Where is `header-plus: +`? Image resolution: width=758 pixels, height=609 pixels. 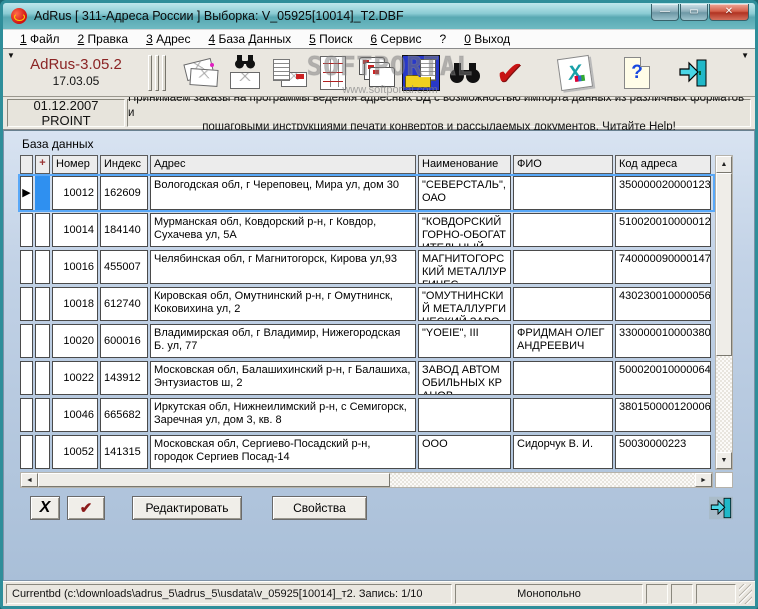 header-plus: + is located at coordinates (42, 164).